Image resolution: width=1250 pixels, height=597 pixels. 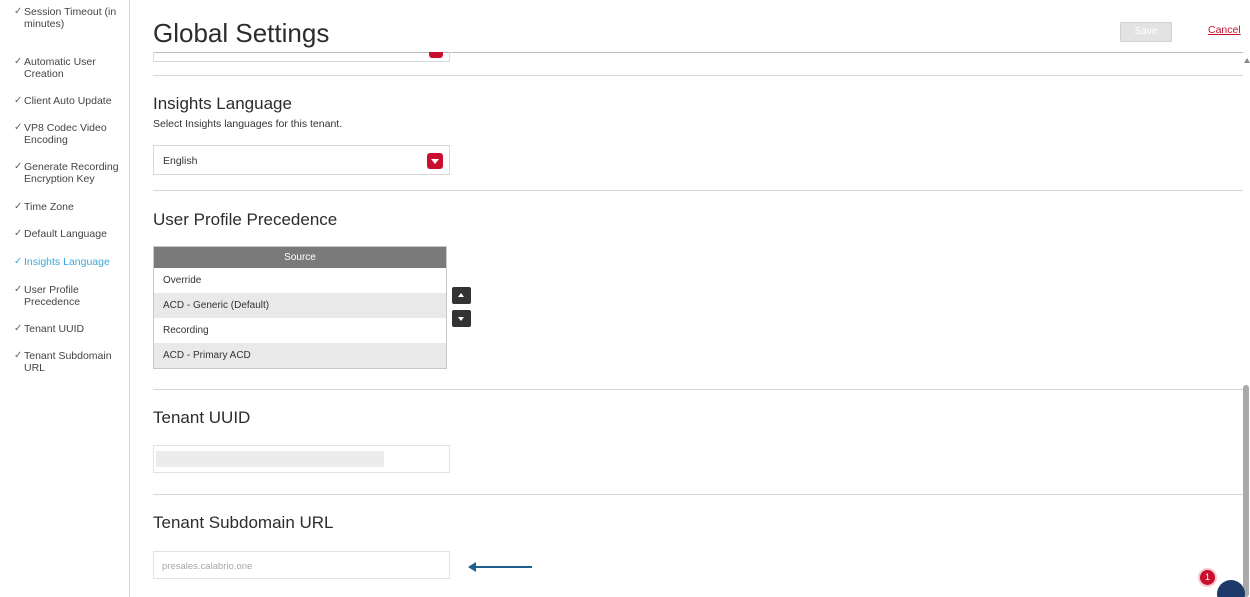 I want to click on sidebar-item-tenant-subdomain-url: ✓ Tenant Subdomain URL, so click(x=70, y=362).